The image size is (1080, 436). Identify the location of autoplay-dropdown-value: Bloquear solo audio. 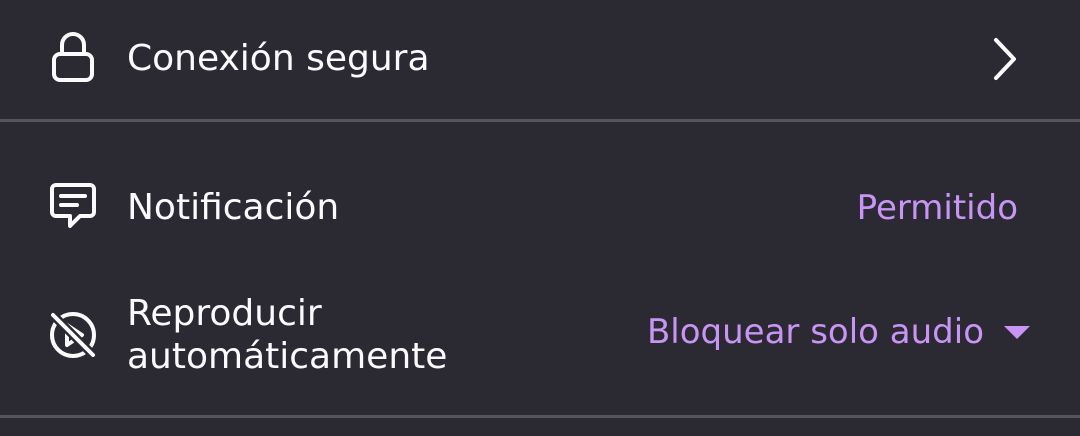
(815, 332).